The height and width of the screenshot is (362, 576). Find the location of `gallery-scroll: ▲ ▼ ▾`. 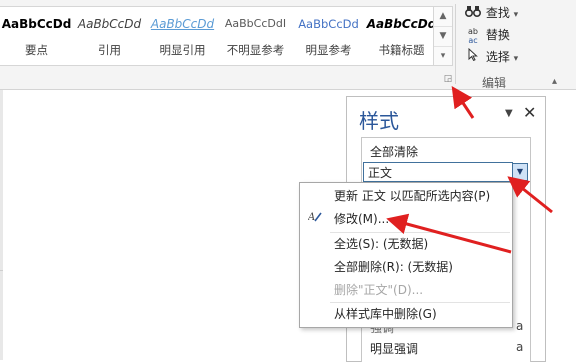

gallery-scroll: ▲ ▼ ▾ is located at coordinates (442, 36).